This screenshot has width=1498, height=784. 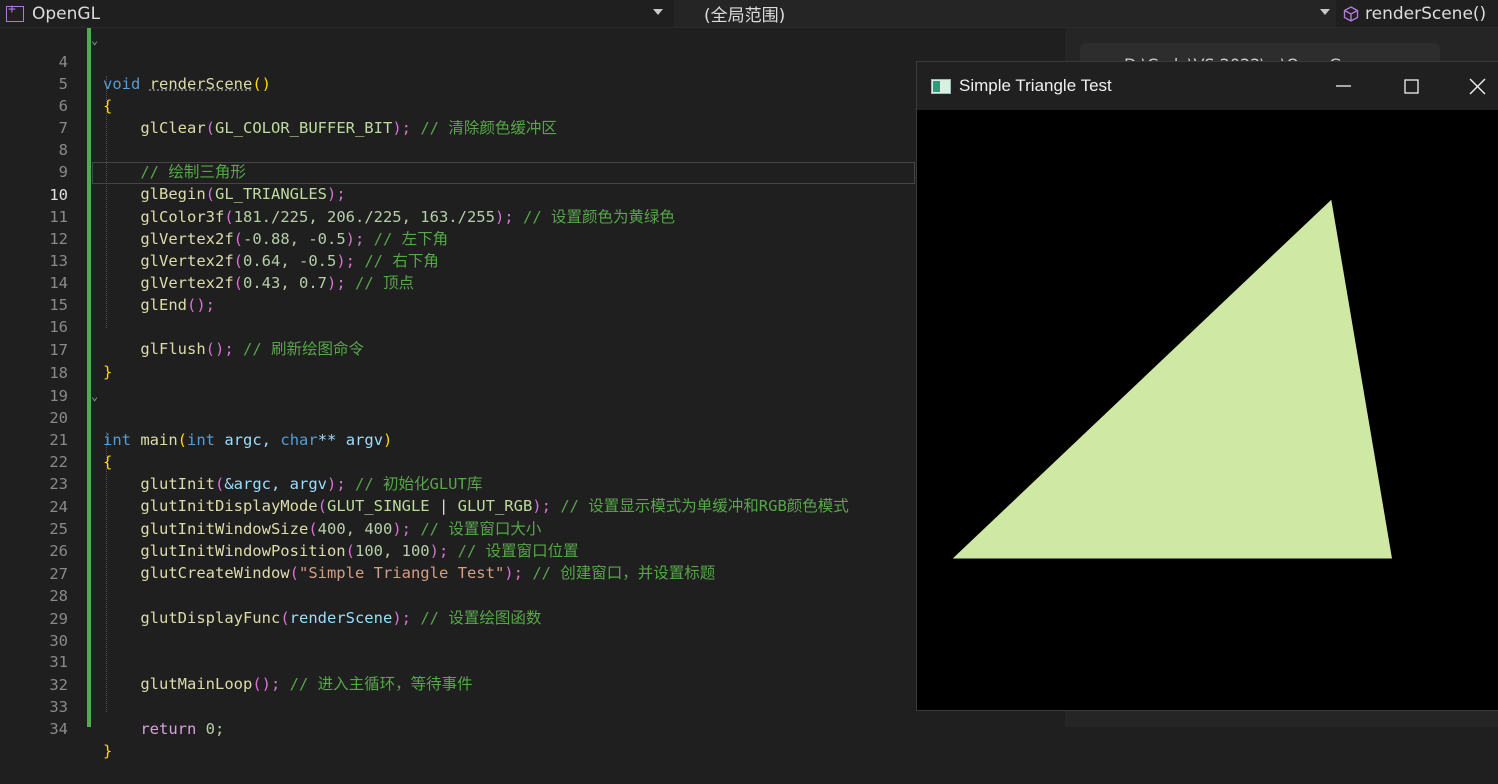 I want to click on project-name: OpenGL, so click(x=66, y=13).